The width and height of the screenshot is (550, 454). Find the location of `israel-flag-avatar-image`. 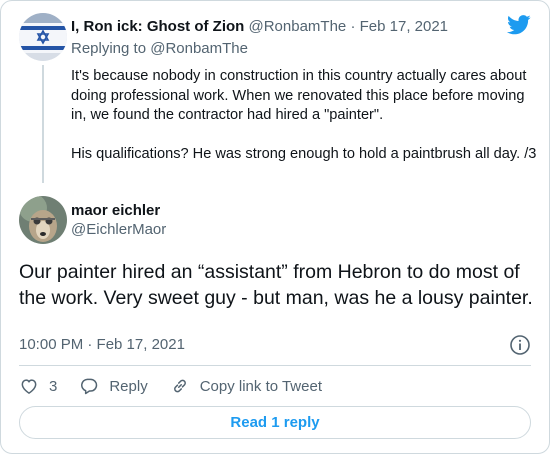

israel-flag-avatar-image is located at coordinates (43, 37).